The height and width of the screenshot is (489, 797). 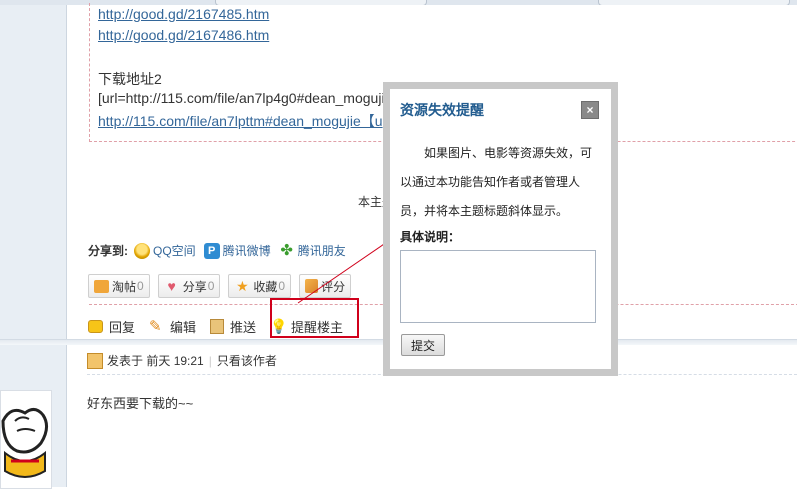 I want to click on detail-label: 具体说明：, so click(x=430, y=237).